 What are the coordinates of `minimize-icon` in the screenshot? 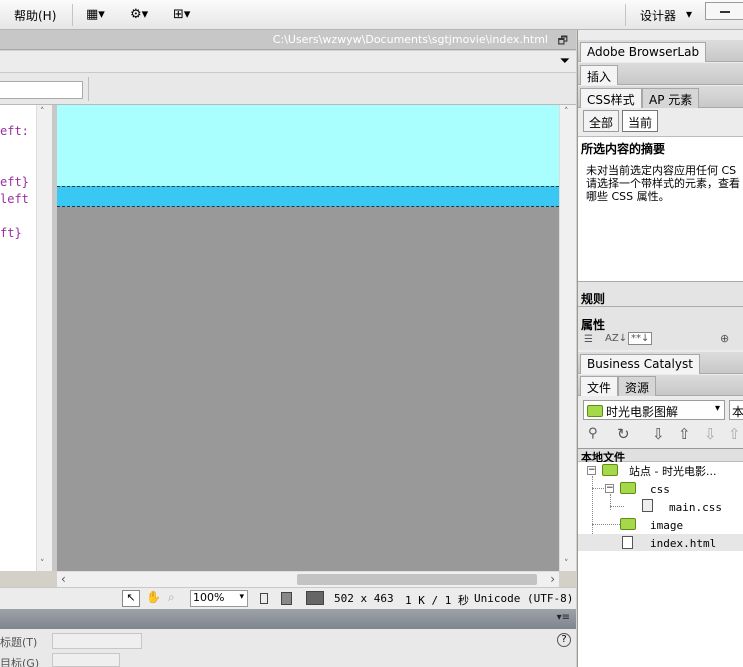 It's located at (725, 12).